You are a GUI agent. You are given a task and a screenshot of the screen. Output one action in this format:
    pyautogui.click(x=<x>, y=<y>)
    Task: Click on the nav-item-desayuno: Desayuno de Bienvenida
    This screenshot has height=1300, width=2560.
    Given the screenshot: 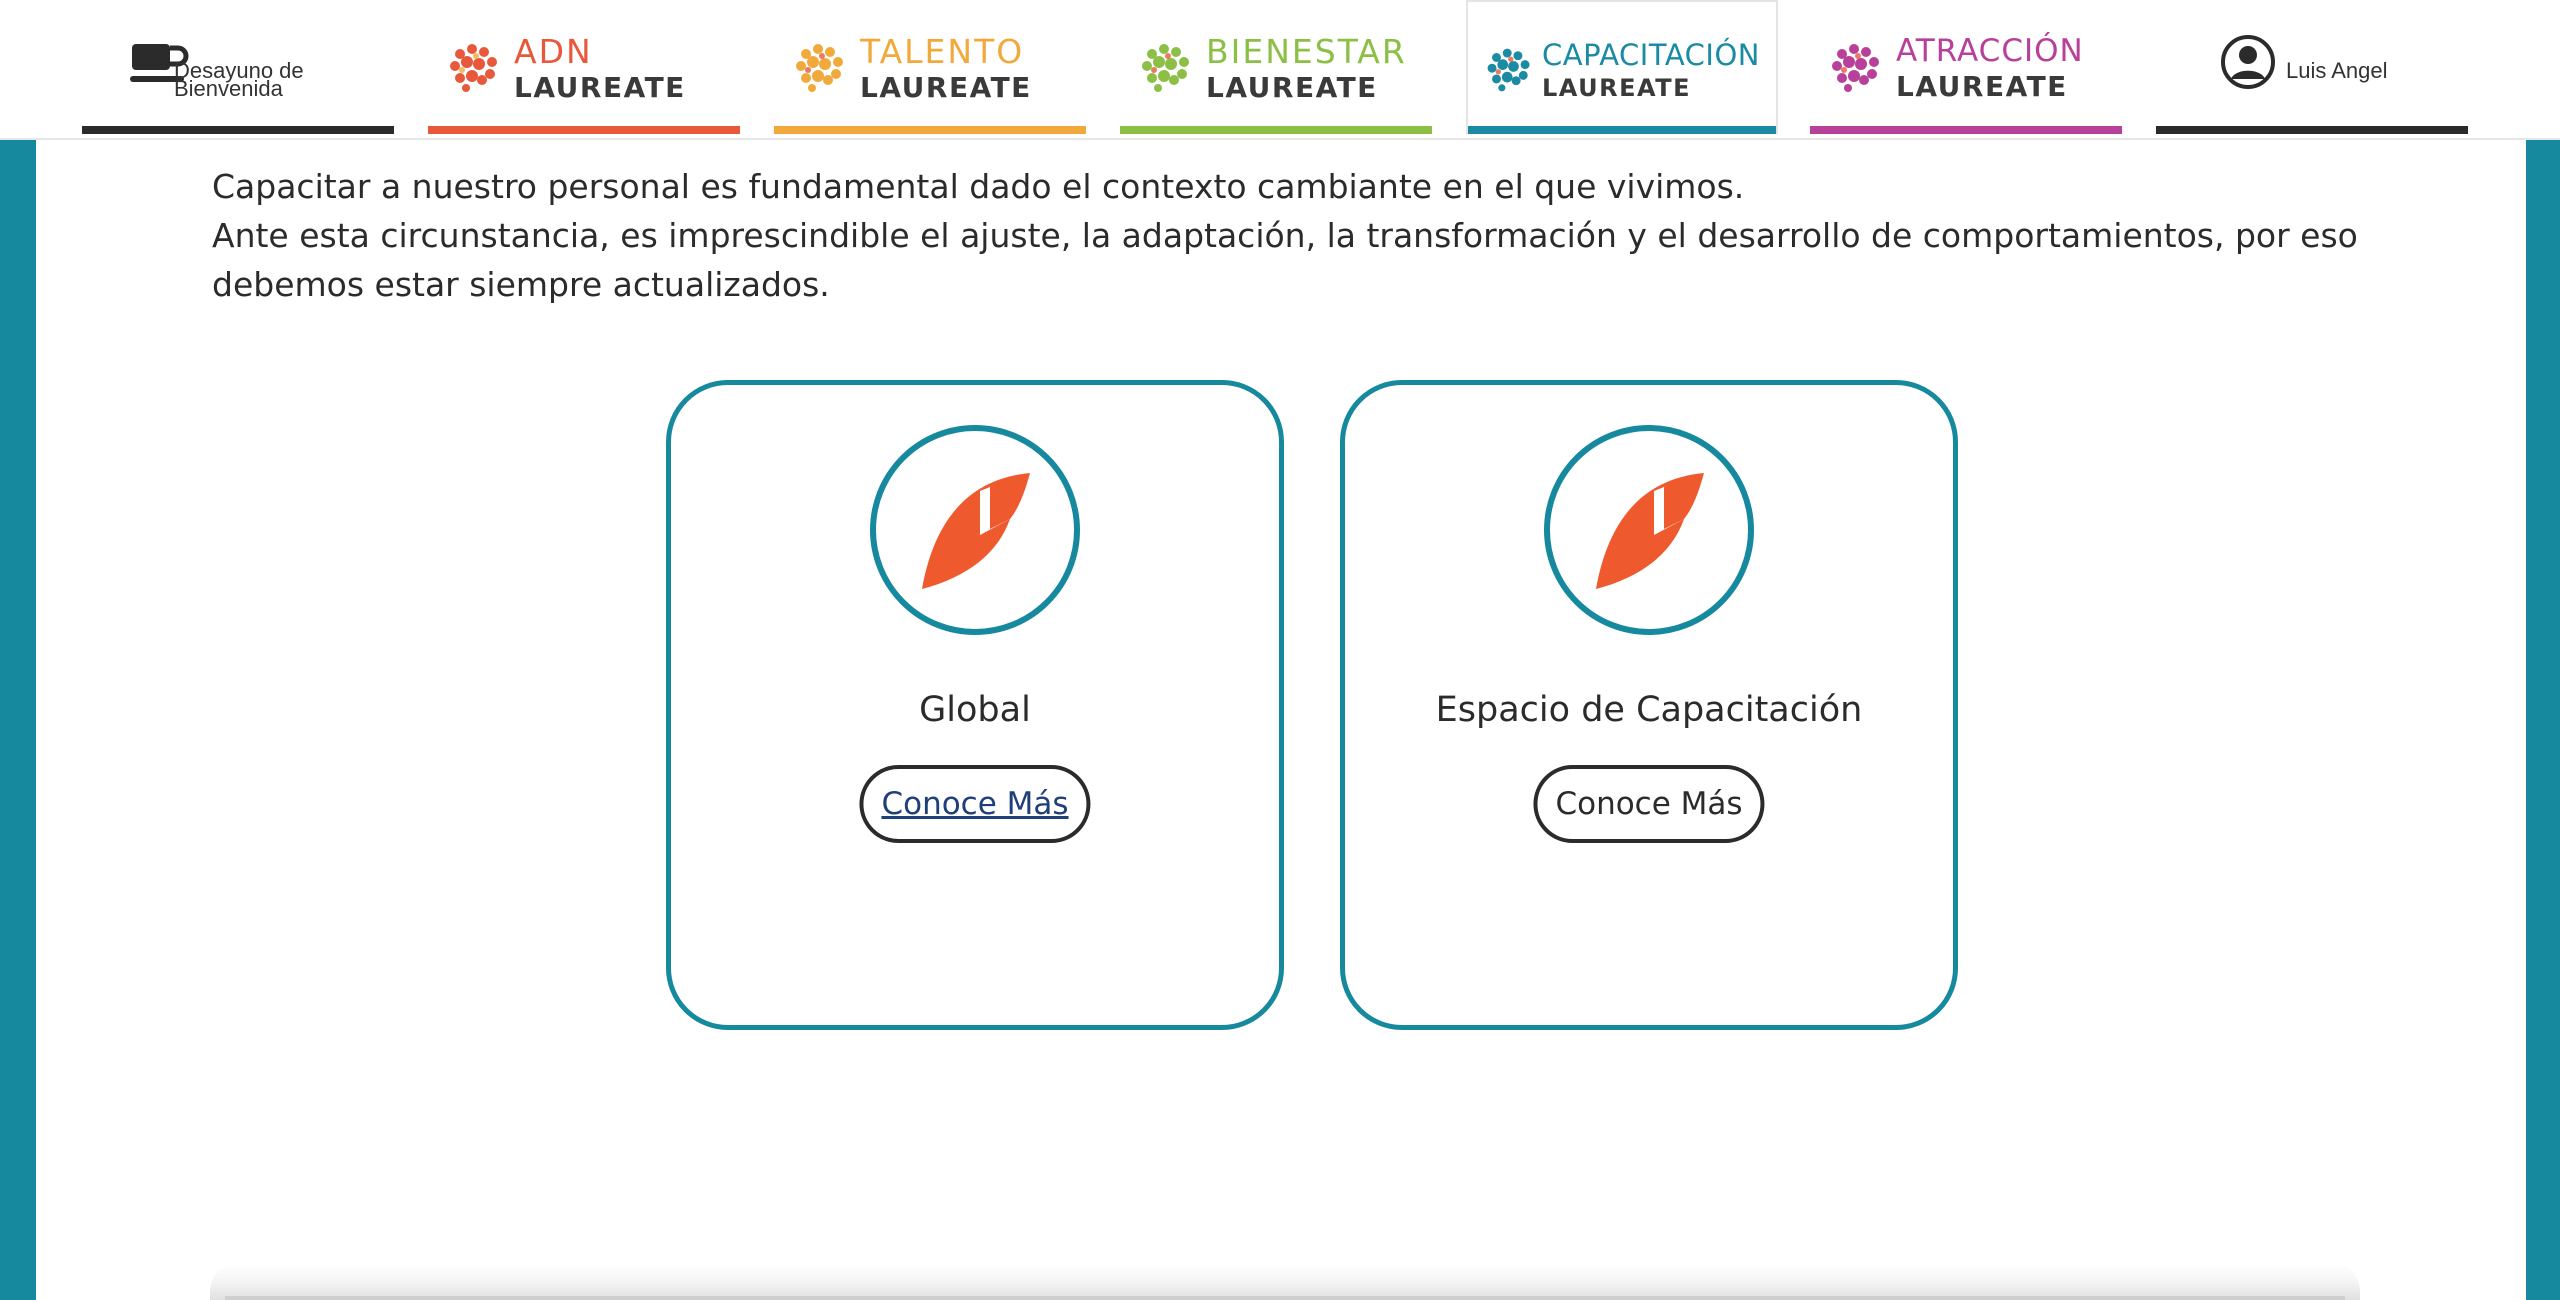 What is the action you would take?
    pyautogui.click(x=238, y=67)
    